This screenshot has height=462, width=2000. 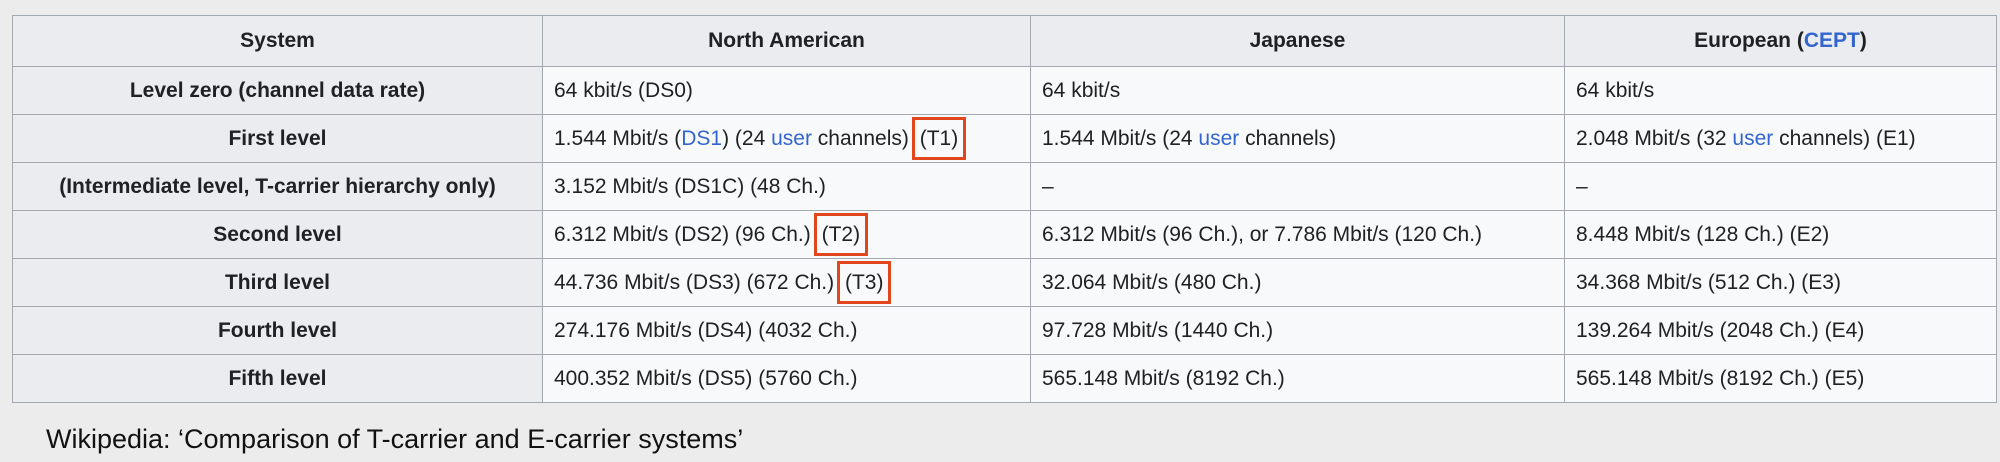 I want to click on north-american-cell: 64 kbit/s (DS0), so click(x=786, y=90).